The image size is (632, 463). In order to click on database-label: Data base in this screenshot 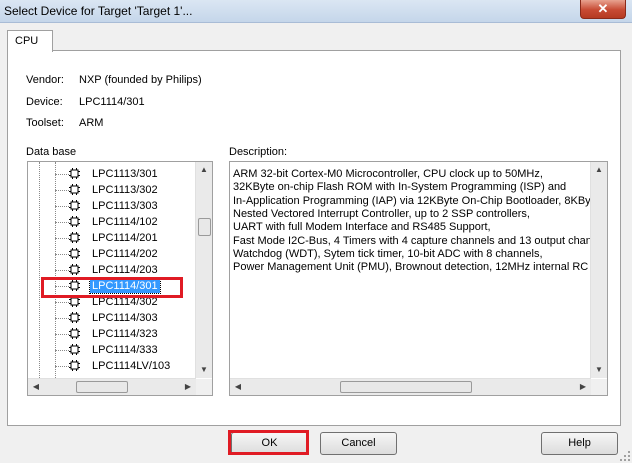, I will do `click(51, 152)`.